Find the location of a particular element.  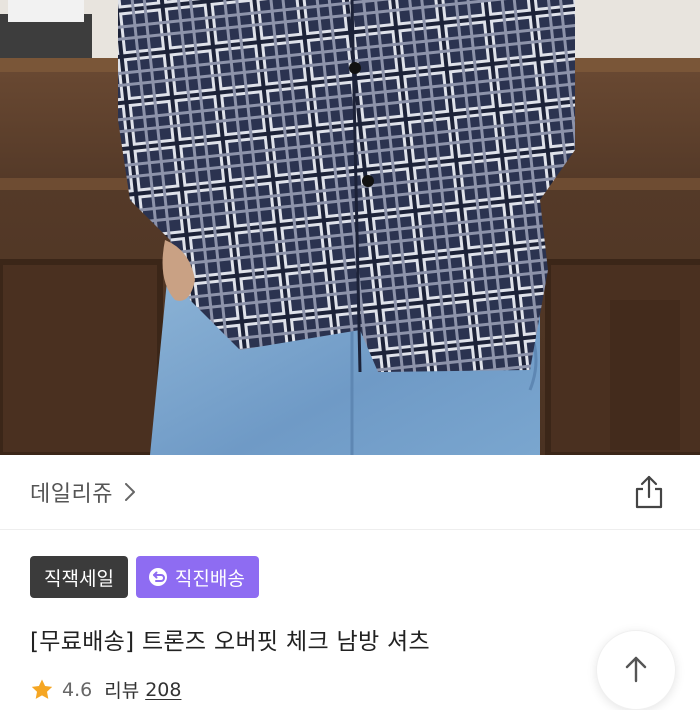

arrow-up-icon is located at coordinates (636, 669).